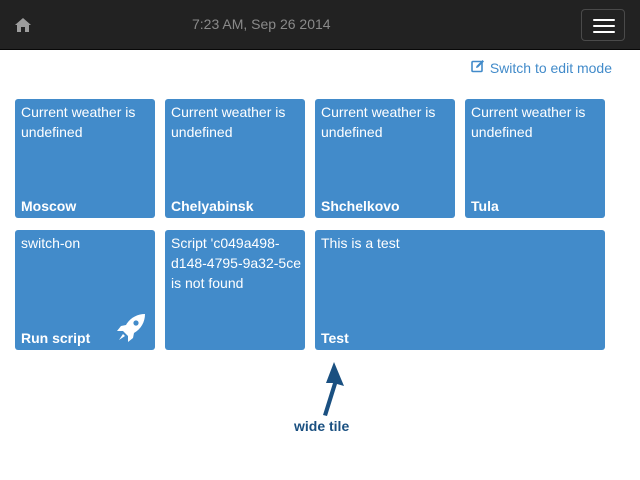 The height and width of the screenshot is (480, 640). Describe the element at coordinates (85, 290) in the screenshot. I see `tile-run-script: switch-on Run script` at that location.